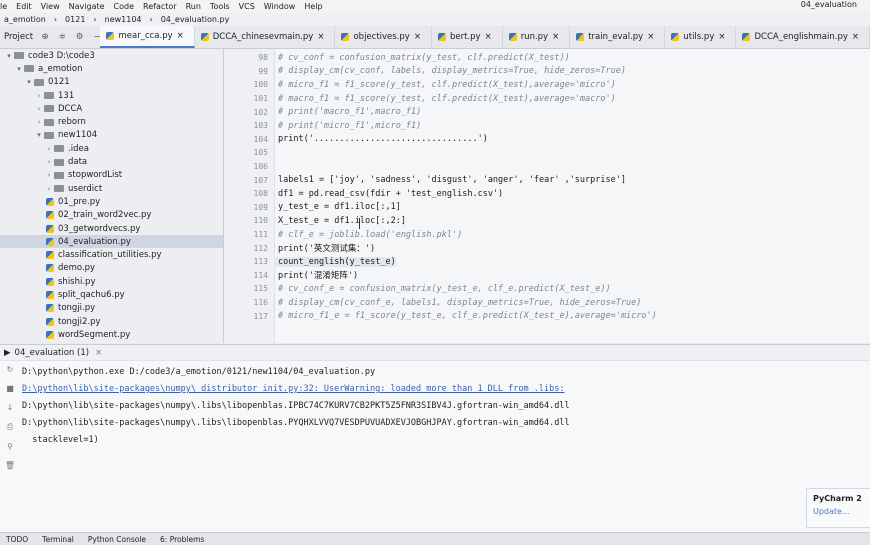 Image resolution: width=870 pixels, height=545 pixels. What do you see at coordinates (10, 465) in the screenshot?
I see `trash-icon: 🗑` at bounding box center [10, 465].